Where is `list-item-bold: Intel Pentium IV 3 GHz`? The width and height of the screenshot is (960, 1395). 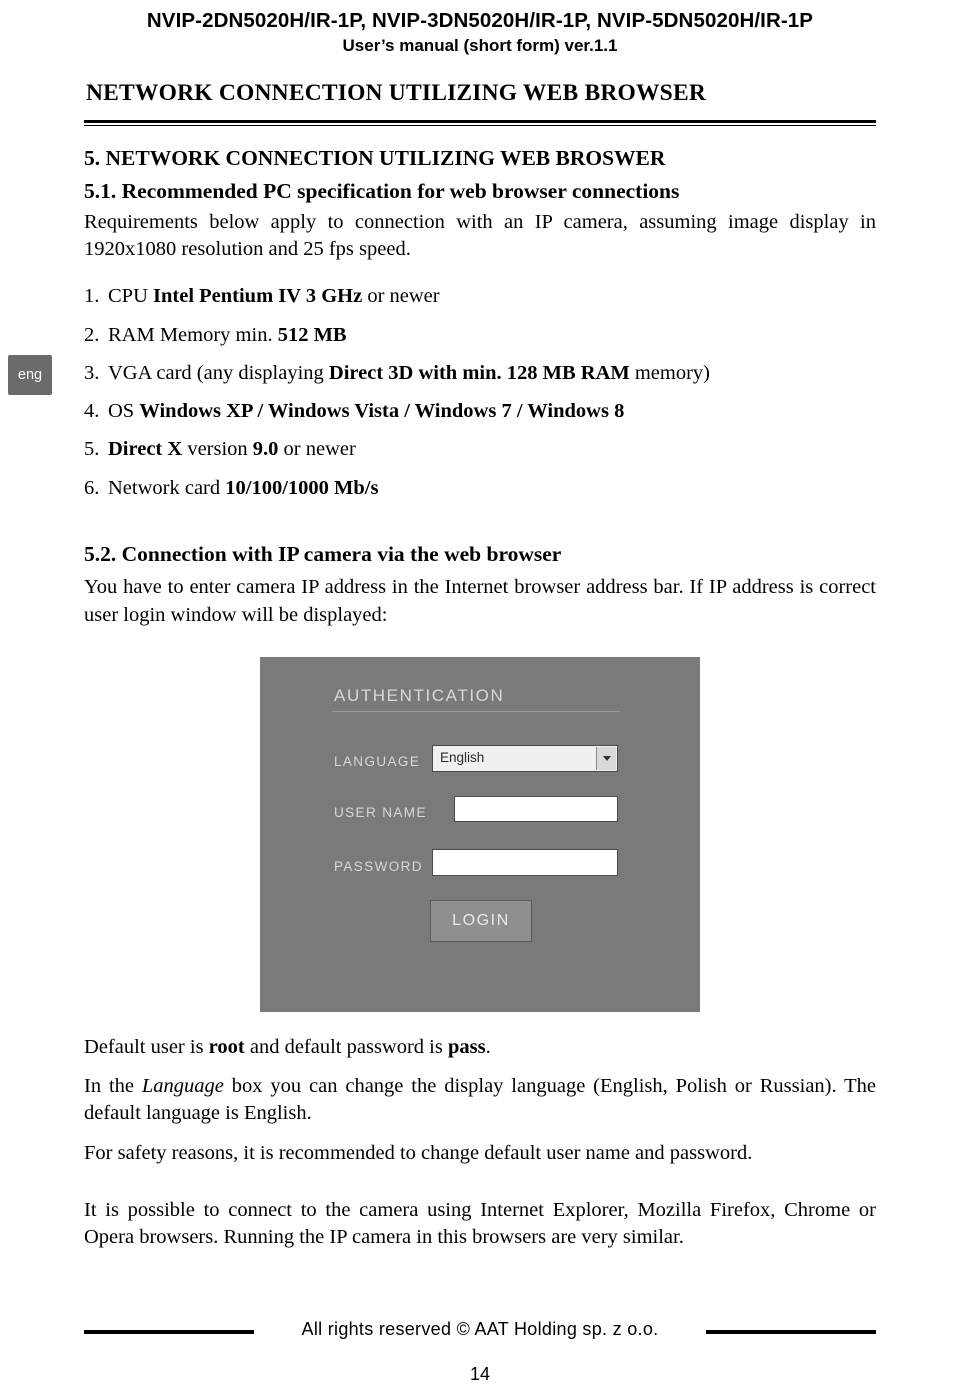
list-item-bold: Intel Pentium IV 3 GHz is located at coordinates (258, 296).